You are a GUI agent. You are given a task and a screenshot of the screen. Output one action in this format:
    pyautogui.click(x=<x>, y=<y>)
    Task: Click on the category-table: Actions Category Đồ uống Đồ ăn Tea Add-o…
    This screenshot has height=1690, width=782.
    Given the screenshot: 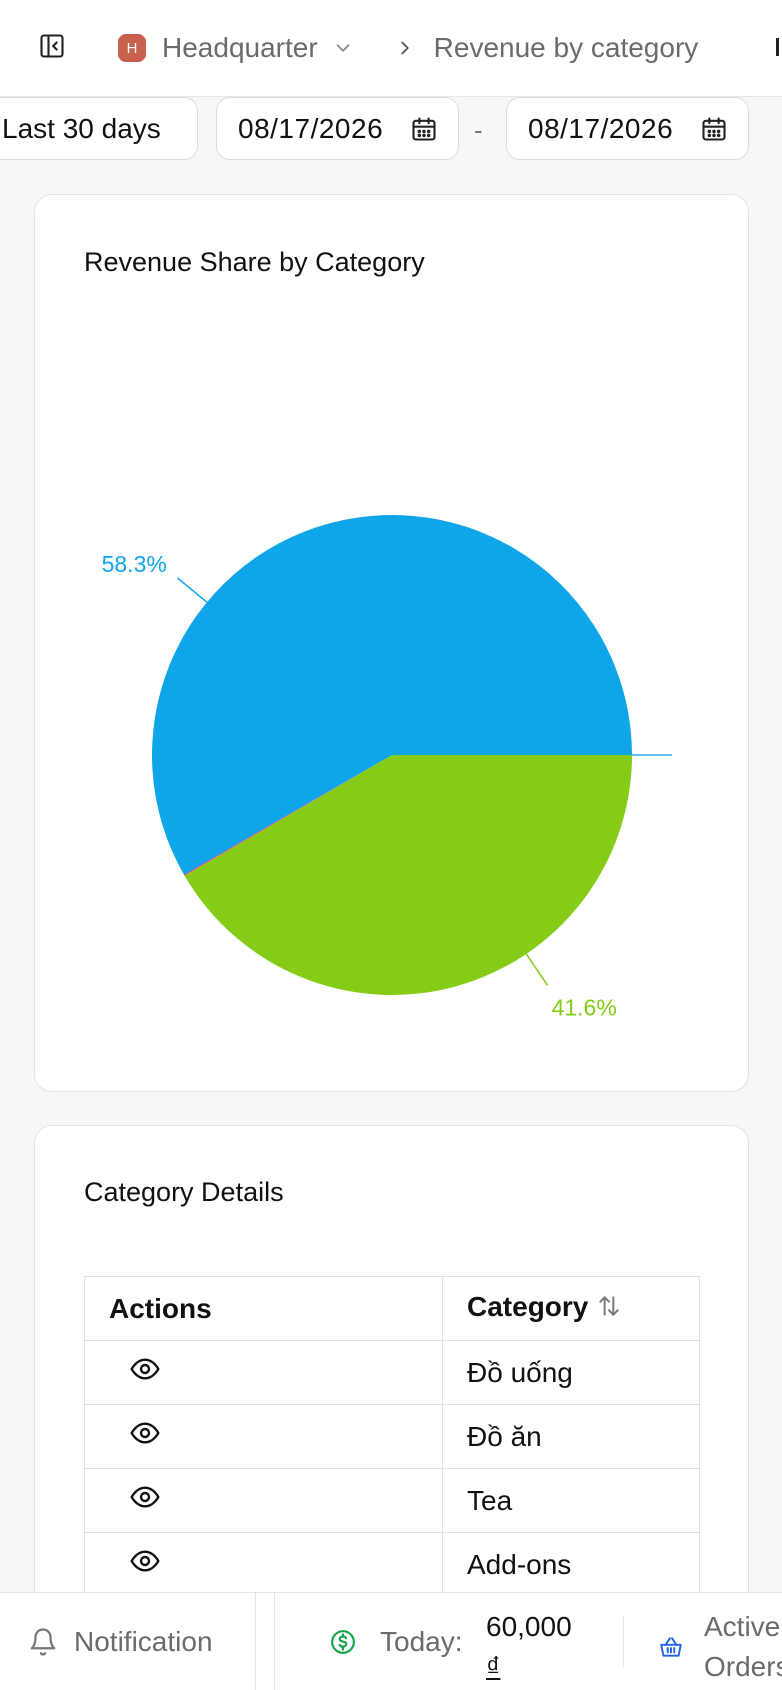 What is the action you would take?
    pyautogui.click(x=392, y=1436)
    